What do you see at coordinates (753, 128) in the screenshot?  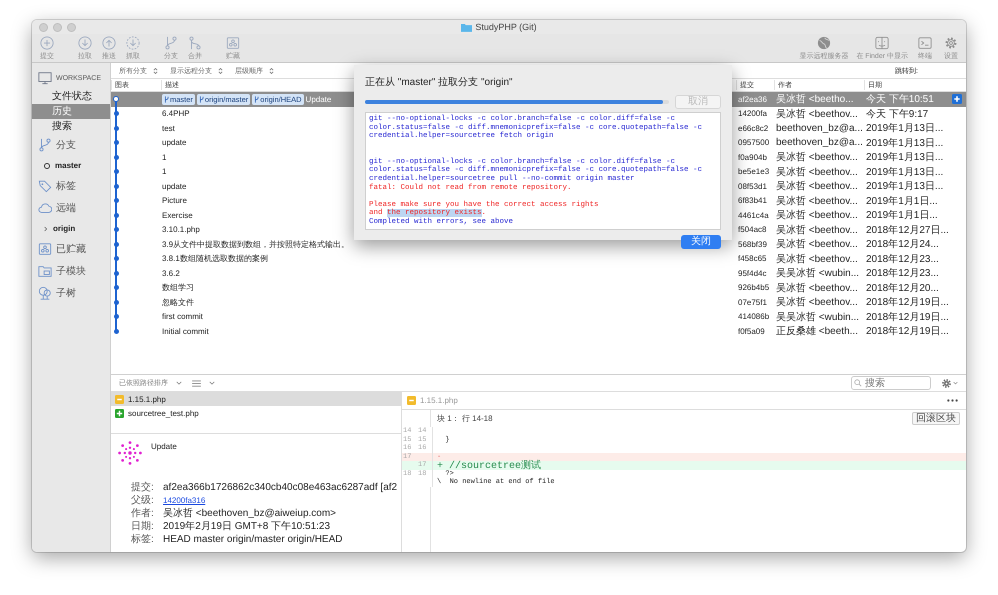 I see `commit-hash: e66c8c2` at bounding box center [753, 128].